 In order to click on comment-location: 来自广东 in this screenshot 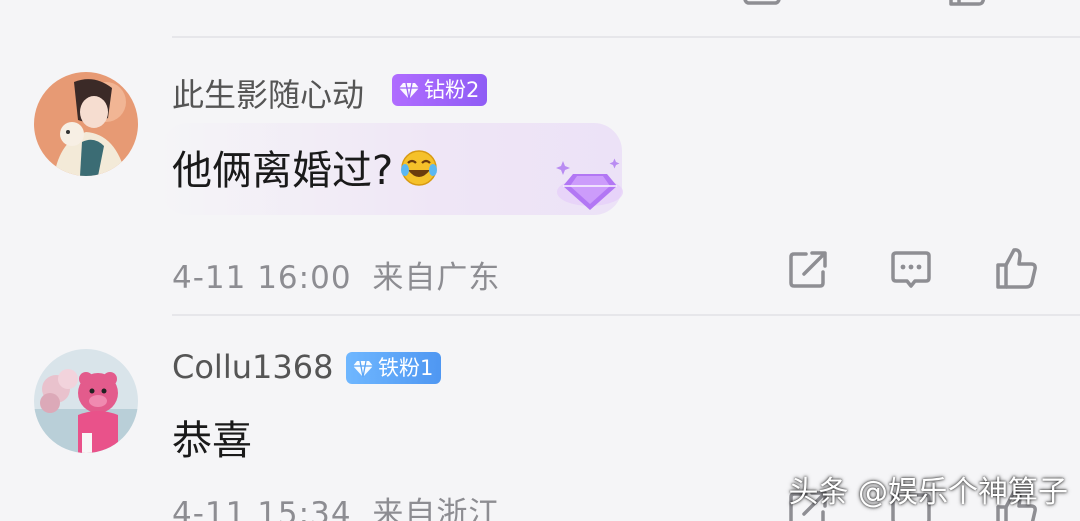, I will do `click(436, 278)`.